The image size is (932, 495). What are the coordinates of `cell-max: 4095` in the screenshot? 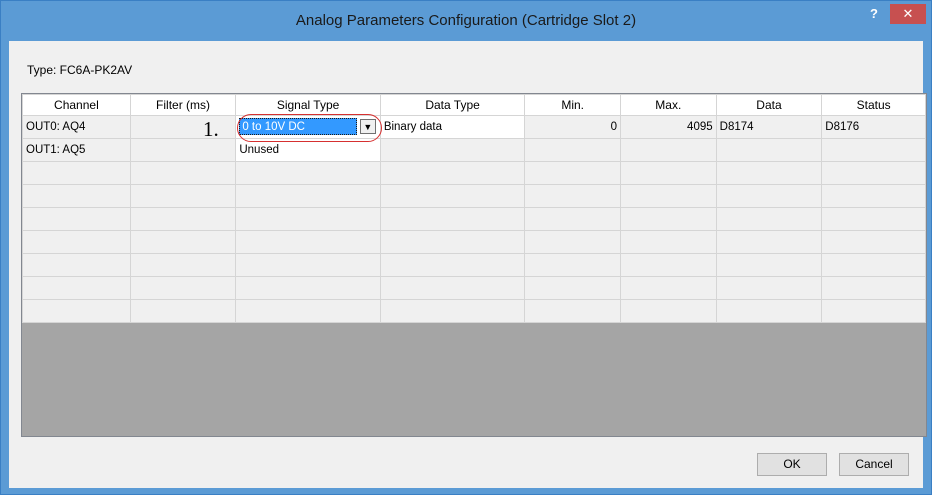 It's located at (668, 127).